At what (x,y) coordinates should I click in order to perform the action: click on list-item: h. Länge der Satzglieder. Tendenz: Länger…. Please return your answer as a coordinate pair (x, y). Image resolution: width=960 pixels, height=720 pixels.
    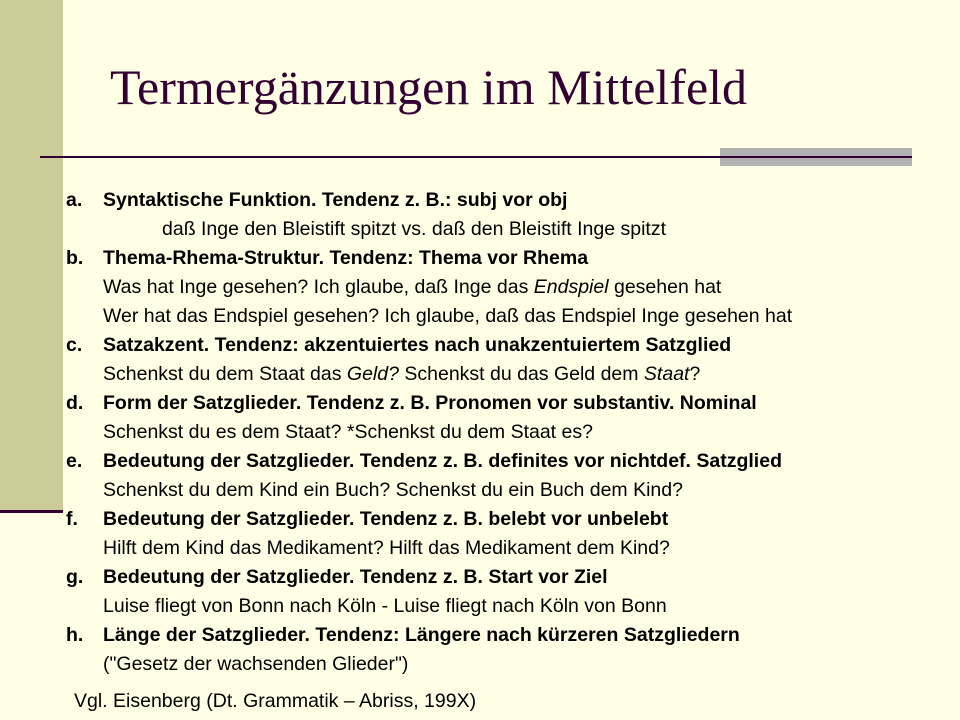
    Looking at the image, I should click on (511, 650).